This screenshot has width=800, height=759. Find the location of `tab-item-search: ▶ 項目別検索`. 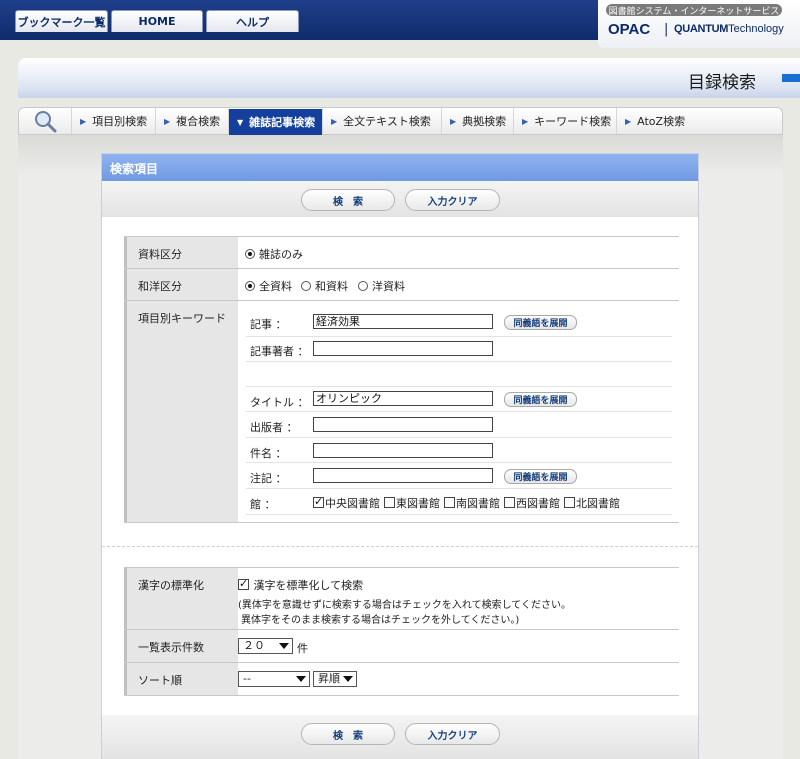

tab-item-search: ▶ 項目別検索 is located at coordinates (113, 121).